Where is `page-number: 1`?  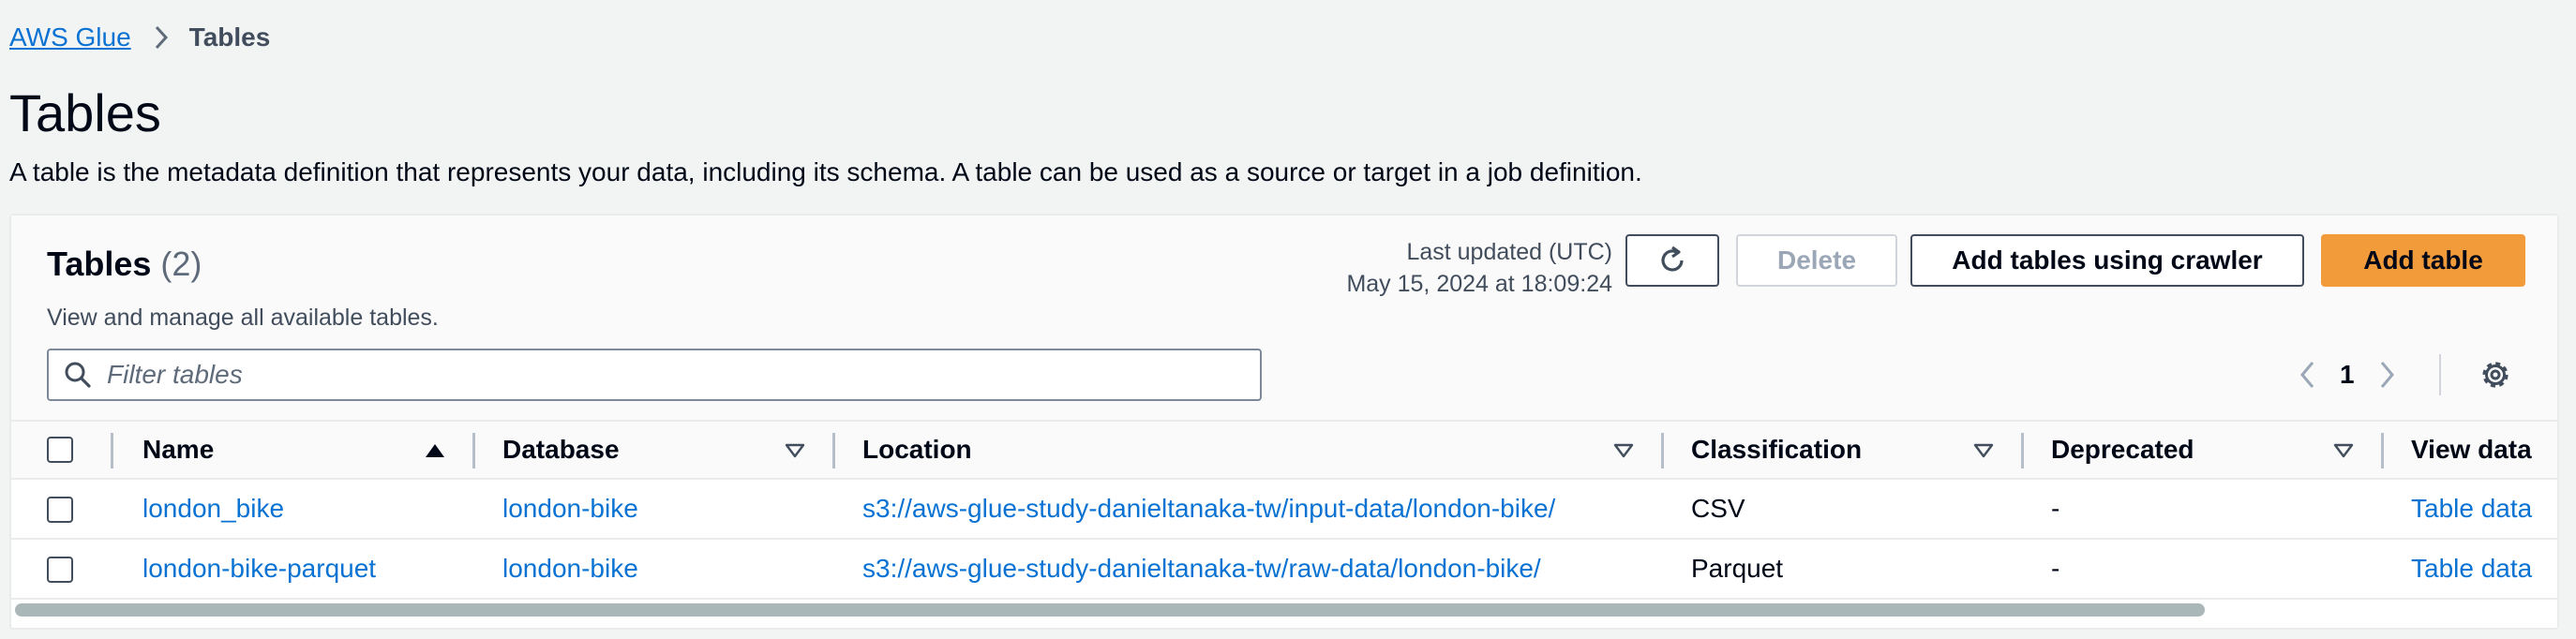 page-number: 1 is located at coordinates (2347, 375).